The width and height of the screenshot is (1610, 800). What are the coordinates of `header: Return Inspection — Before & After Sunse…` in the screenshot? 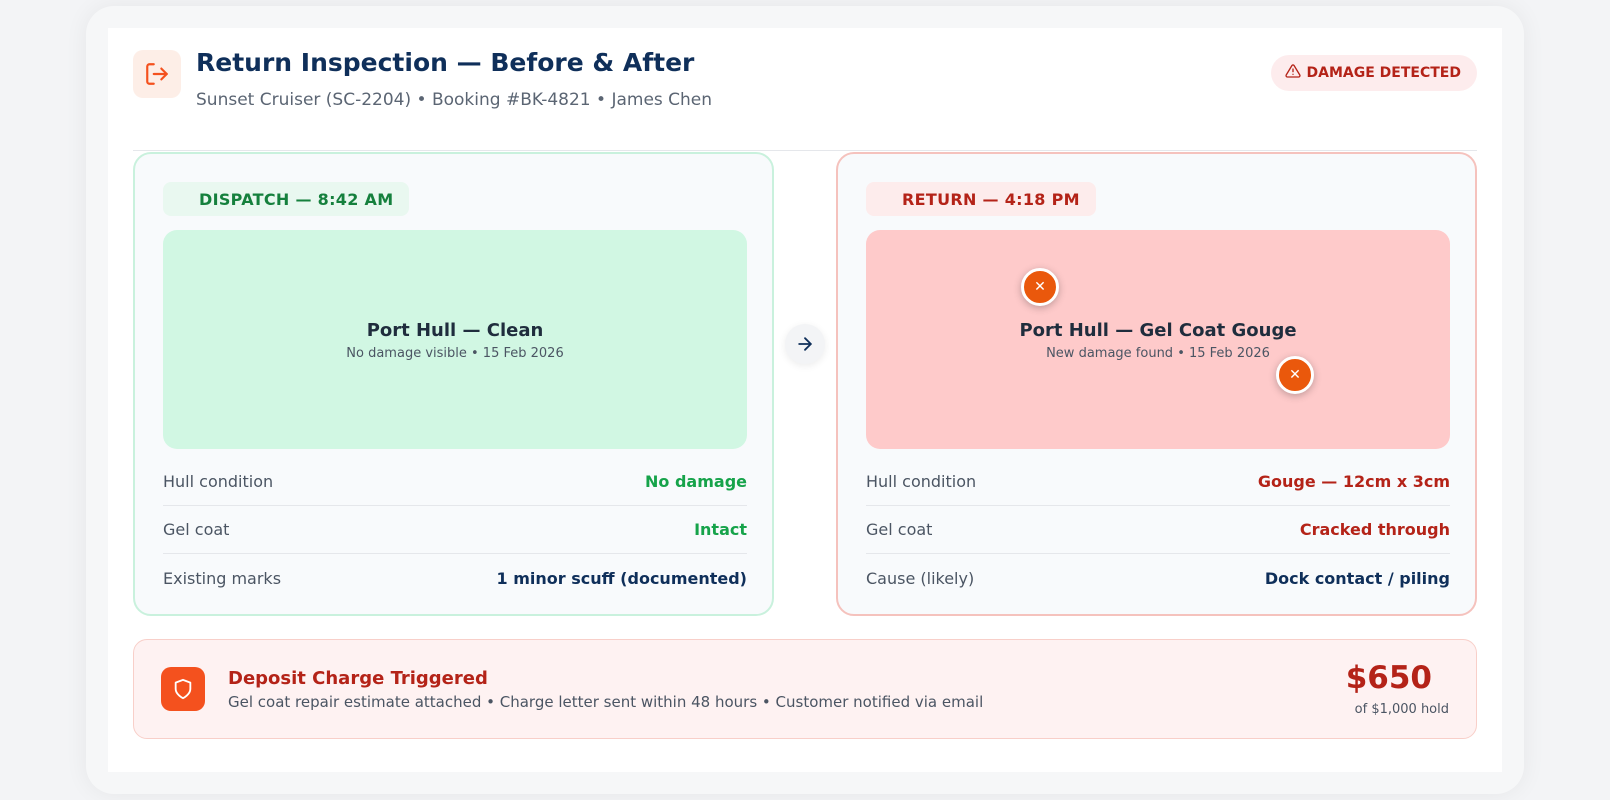 It's located at (805, 99).